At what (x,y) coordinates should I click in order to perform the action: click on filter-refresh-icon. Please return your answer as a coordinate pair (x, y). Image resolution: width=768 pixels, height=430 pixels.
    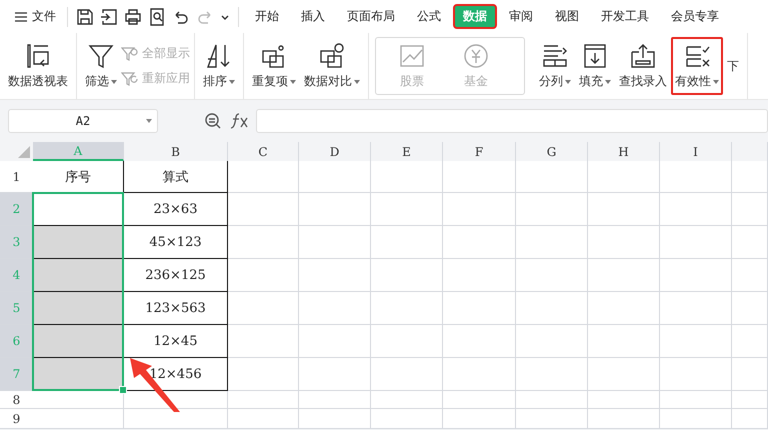
    Looking at the image, I should click on (130, 78).